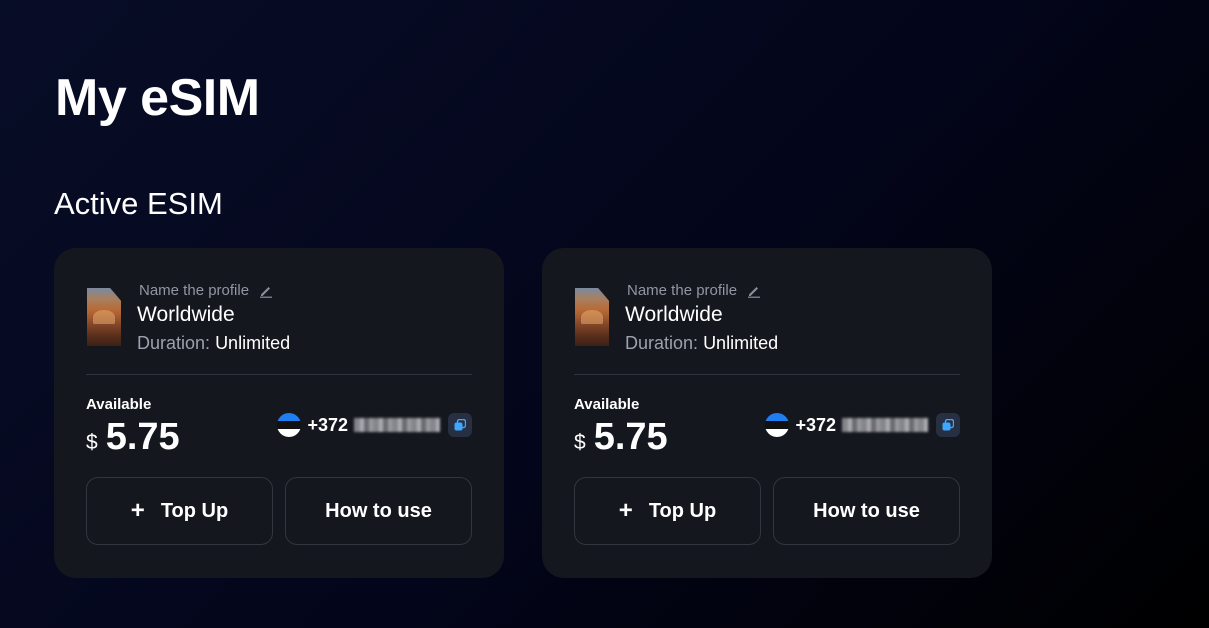 Image resolution: width=1209 pixels, height=628 pixels. What do you see at coordinates (138, 203) in the screenshot?
I see `section-title-active-esim: Active ESIM` at bounding box center [138, 203].